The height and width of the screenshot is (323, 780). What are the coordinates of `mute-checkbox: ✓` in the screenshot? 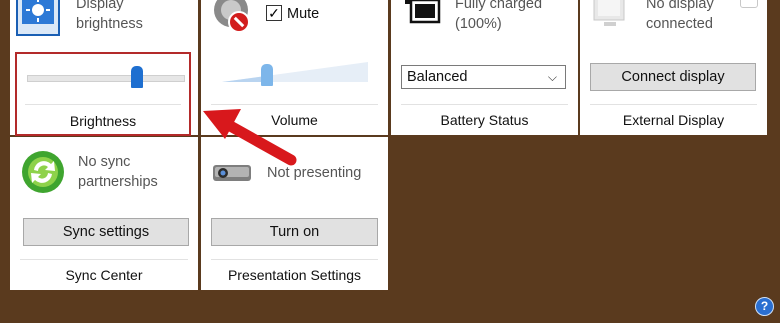 It's located at (274, 13).